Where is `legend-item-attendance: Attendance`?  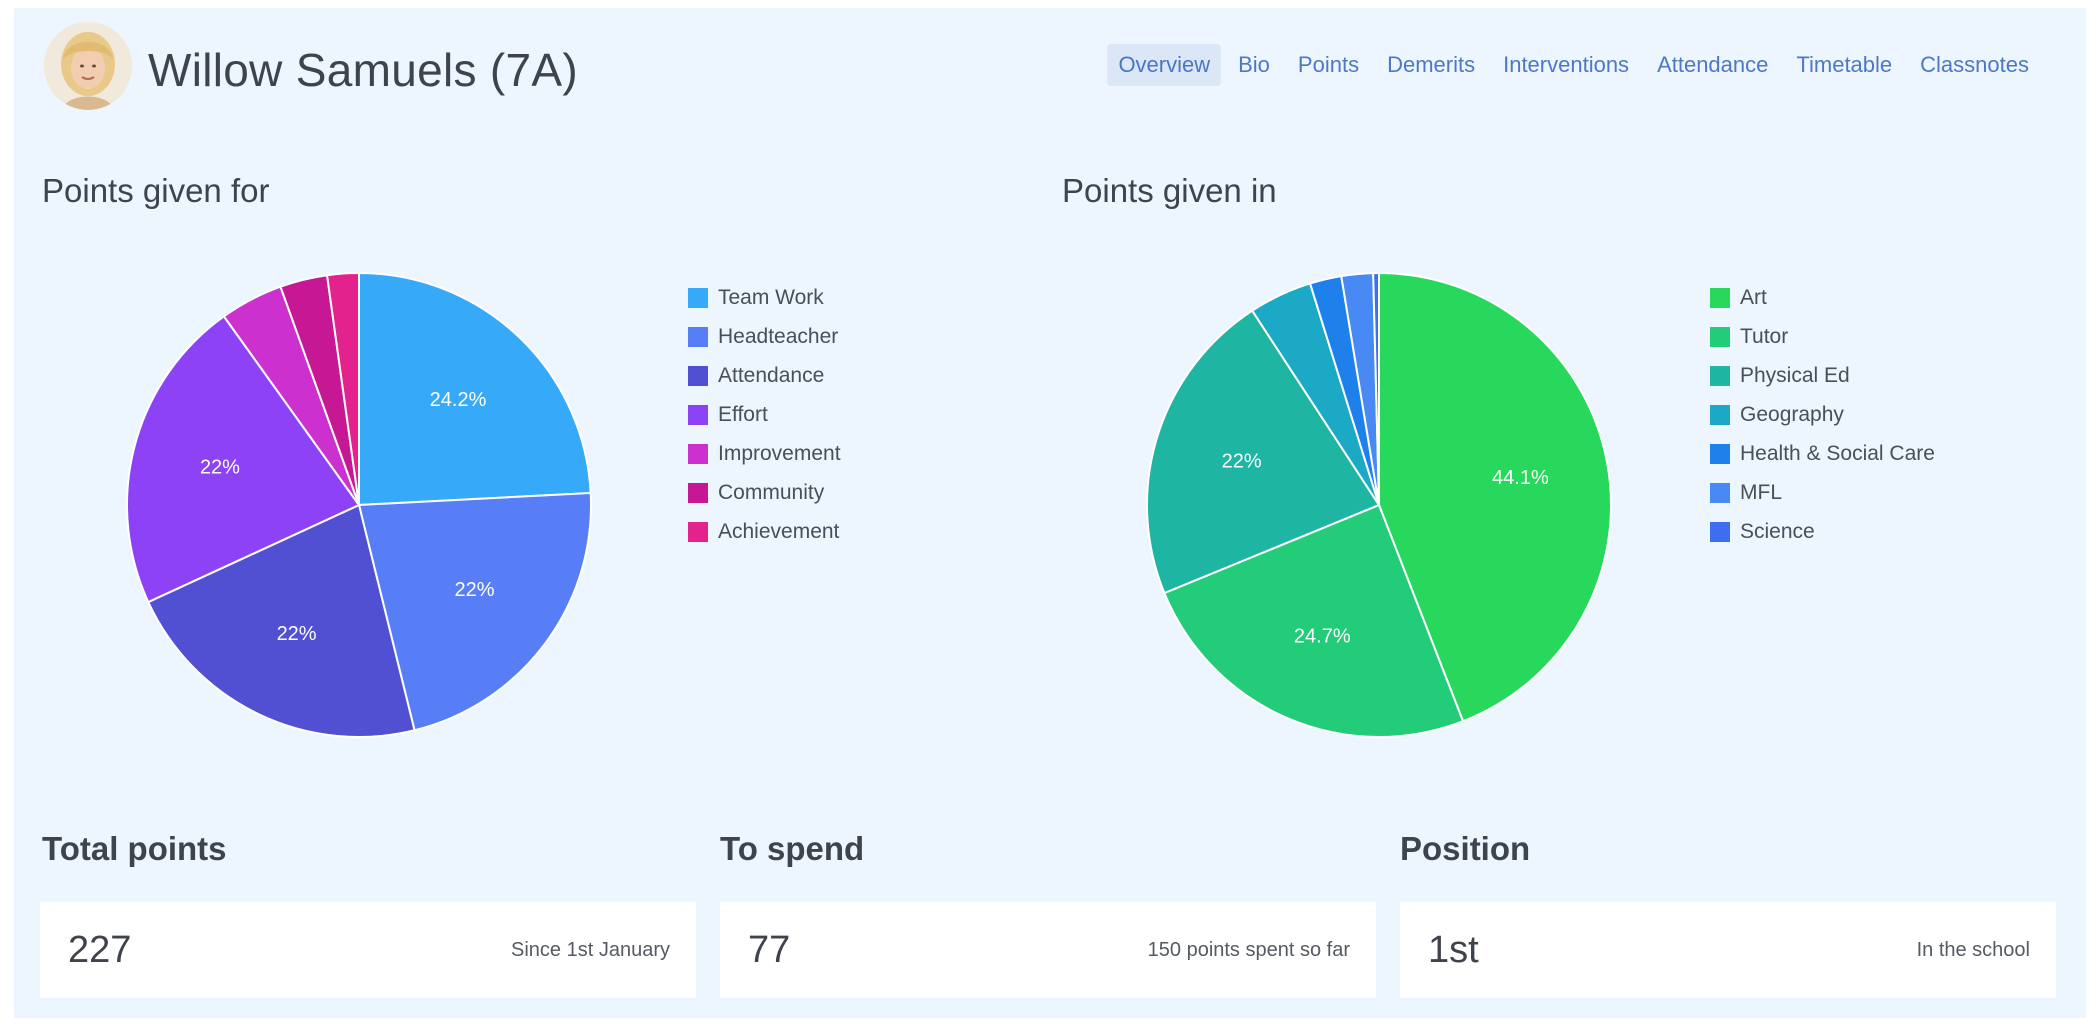 legend-item-attendance: Attendance is located at coordinates (764, 375).